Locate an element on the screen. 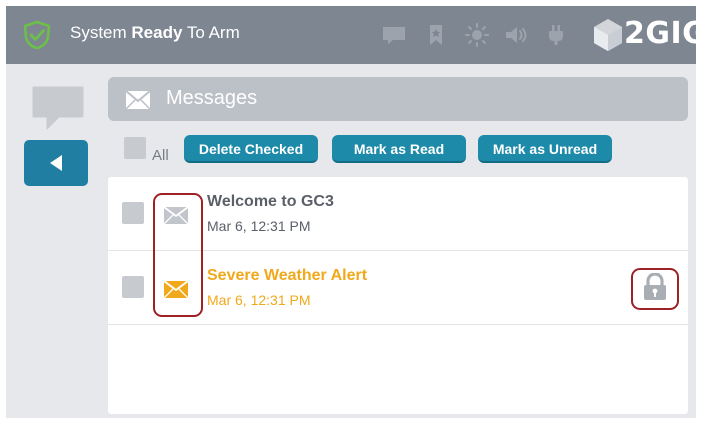 The image size is (702, 424). status-bar: System Ready To Arm 2GIG is located at coordinates (351, 35).